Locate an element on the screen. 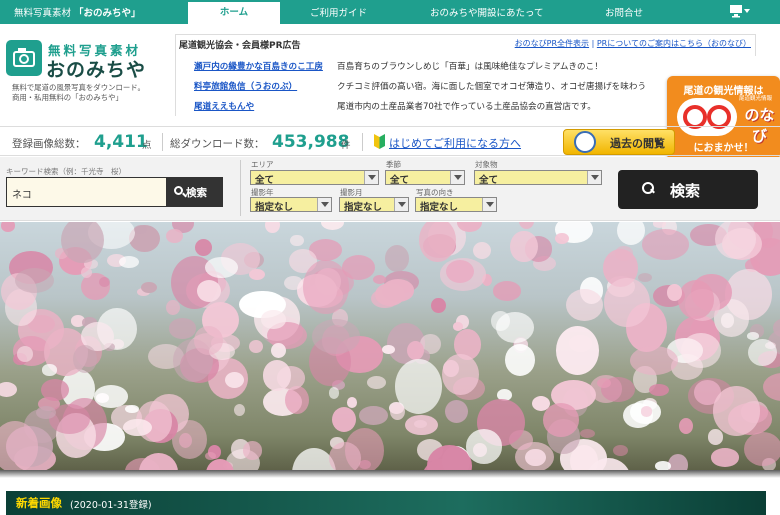 The height and width of the screenshot is (515, 780). nav-home: ホーム is located at coordinates (234, 12).